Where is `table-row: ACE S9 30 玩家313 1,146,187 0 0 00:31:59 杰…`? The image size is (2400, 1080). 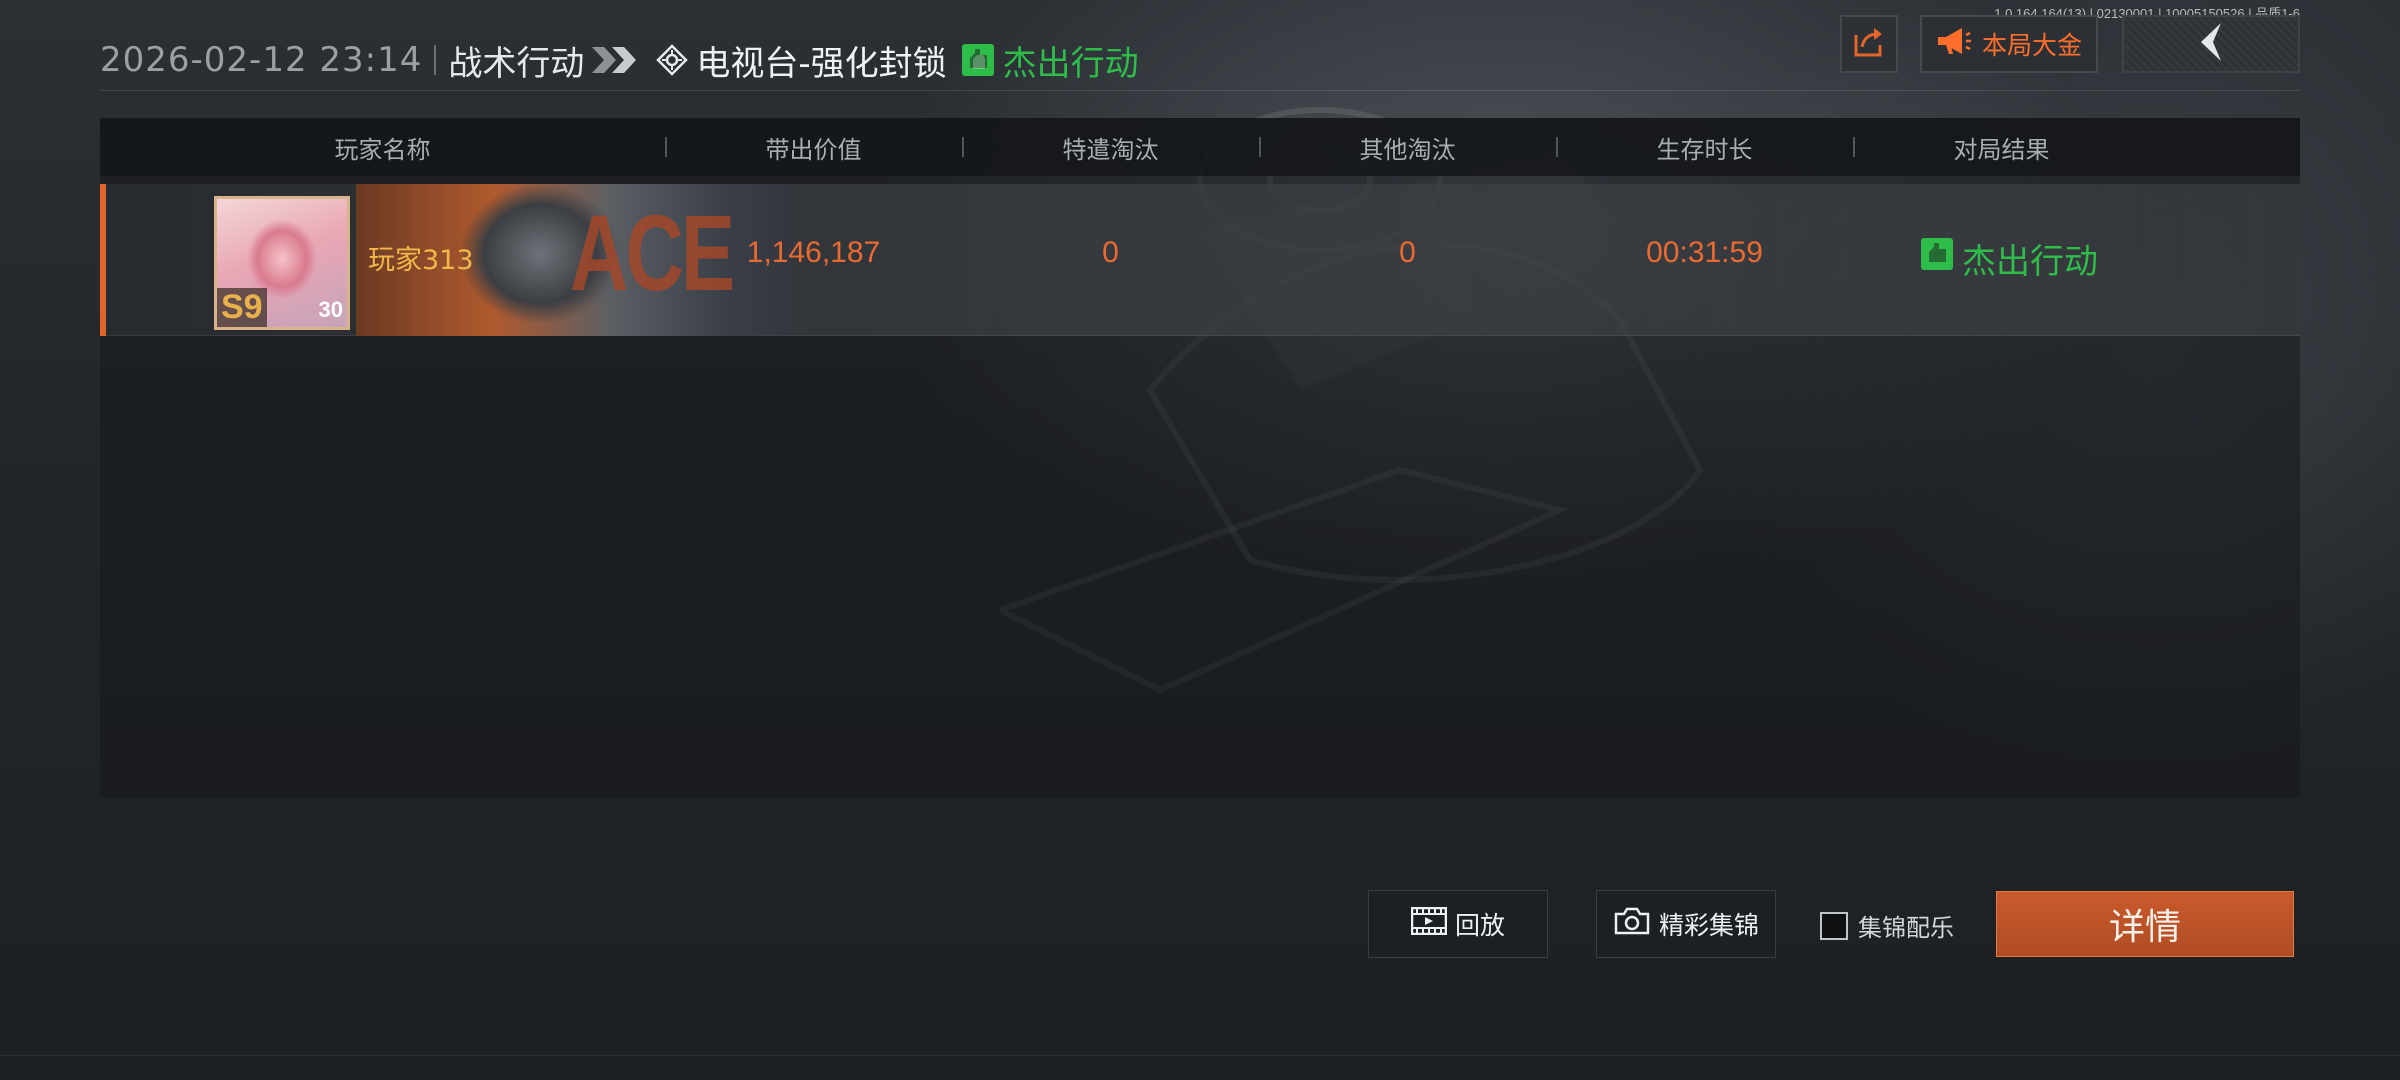
table-row: ACE S9 30 玩家313 1,146,187 0 0 00:31:59 杰… is located at coordinates (1200, 260).